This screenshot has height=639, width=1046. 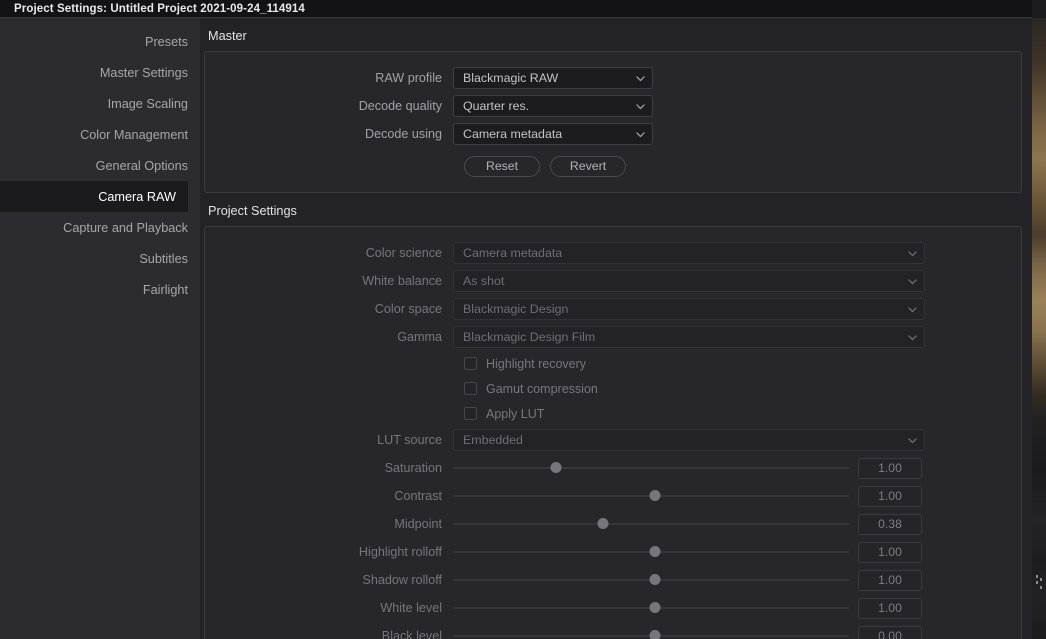 I want to click on row-raw-profile: RAW profile Blackmagic RAW, so click(x=613, y=78).